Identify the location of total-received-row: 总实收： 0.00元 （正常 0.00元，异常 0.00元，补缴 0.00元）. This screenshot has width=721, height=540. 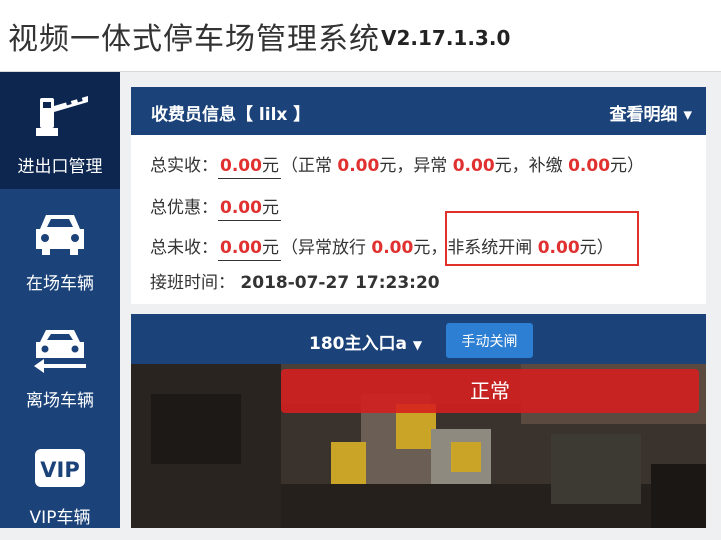
(397, 165).